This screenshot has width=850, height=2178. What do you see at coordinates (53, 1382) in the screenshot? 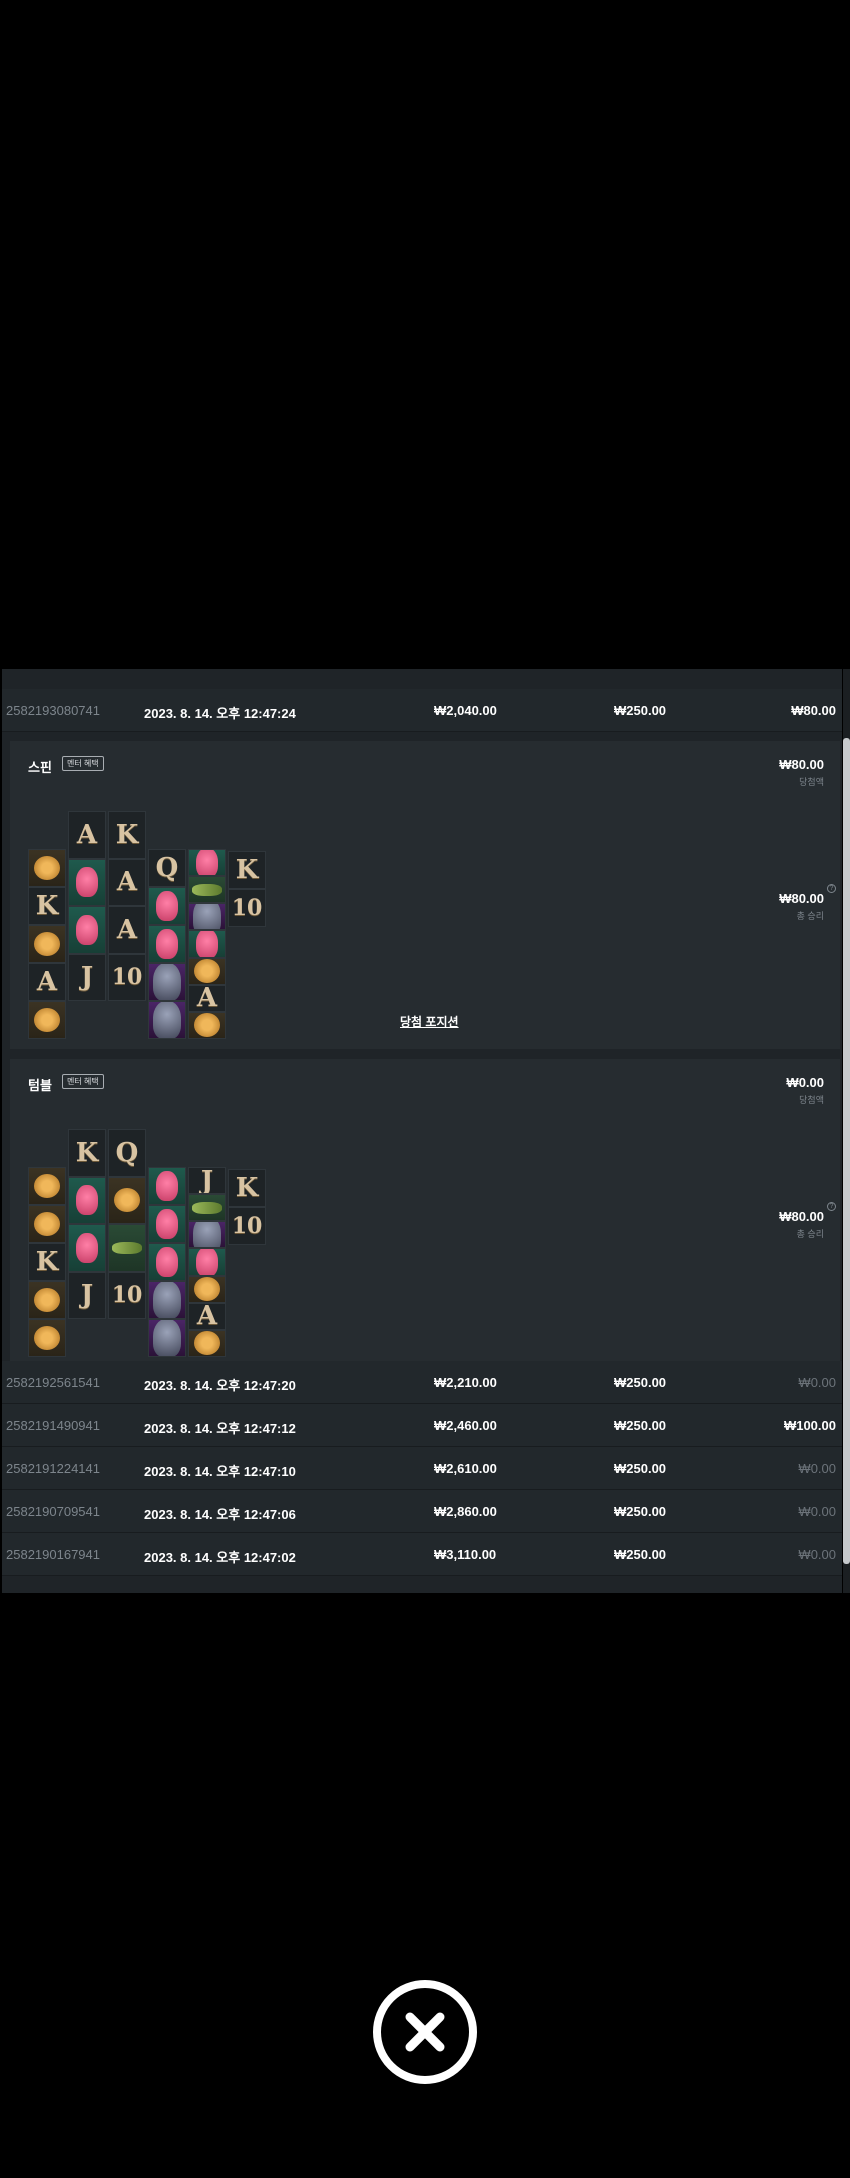
I see `round-id: 2582192561541` at bounding box center [53, 1382].